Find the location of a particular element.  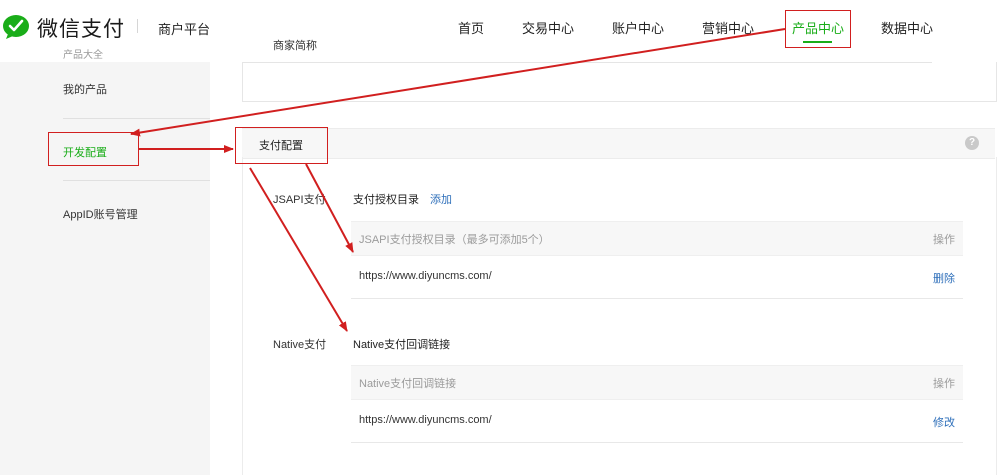

sidebar-category: 产品大全 is located at coordinates (83, 55).